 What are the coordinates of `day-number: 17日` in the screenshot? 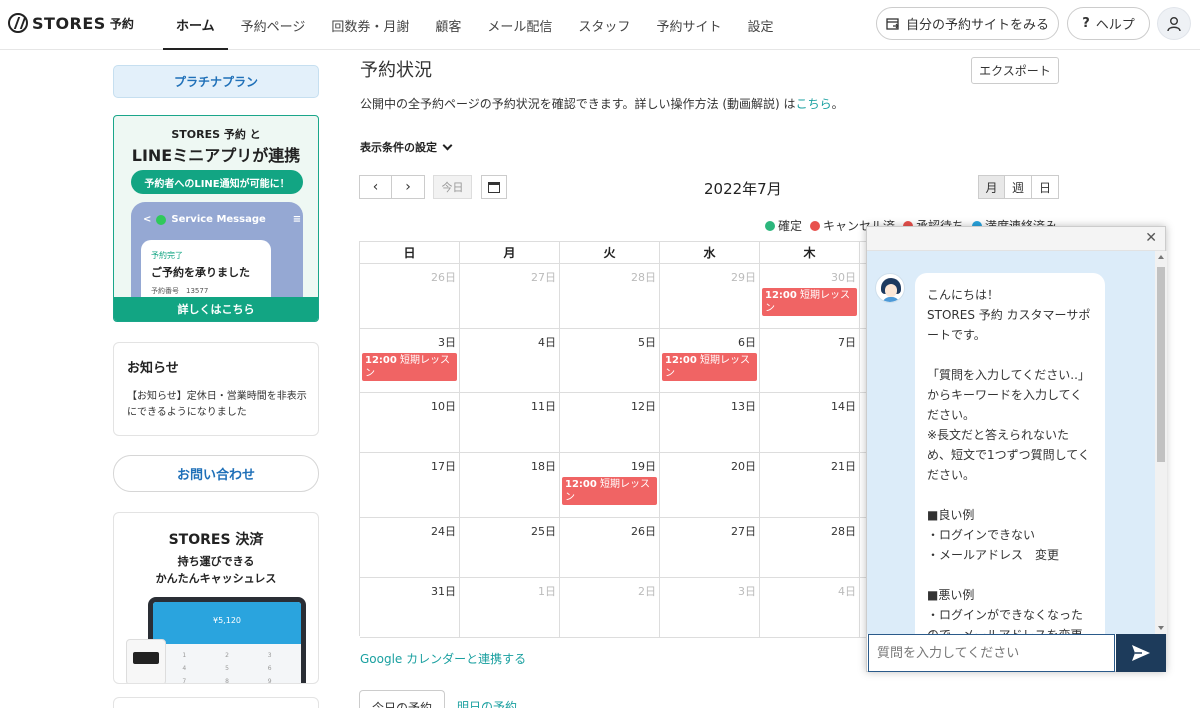 It's located at (443, 466).